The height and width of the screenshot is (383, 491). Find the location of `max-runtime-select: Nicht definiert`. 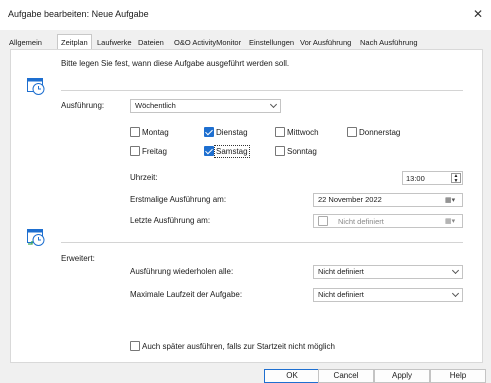

max-runtime-select: Nicht definiert is located at coordinates (388, 295).